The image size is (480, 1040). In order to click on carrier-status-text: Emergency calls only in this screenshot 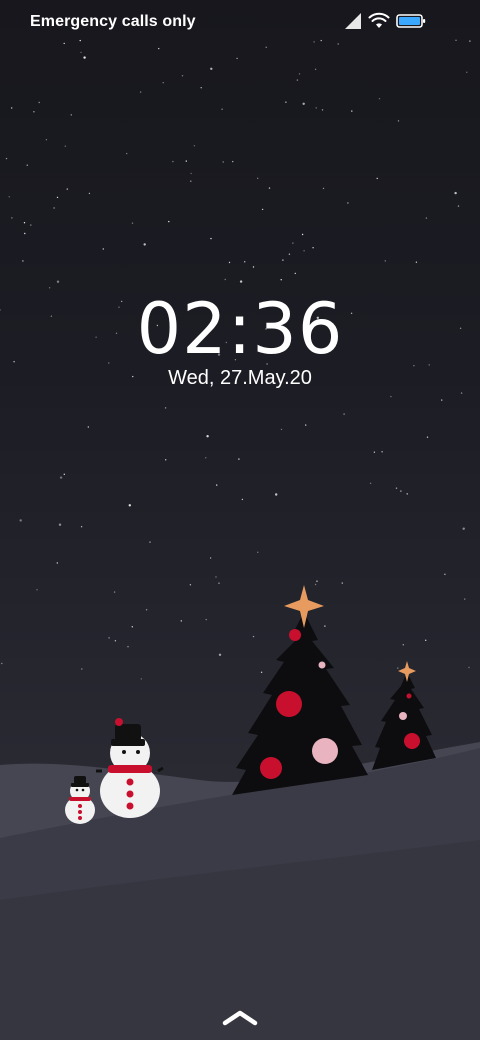, I will do `click(113, 21)`.